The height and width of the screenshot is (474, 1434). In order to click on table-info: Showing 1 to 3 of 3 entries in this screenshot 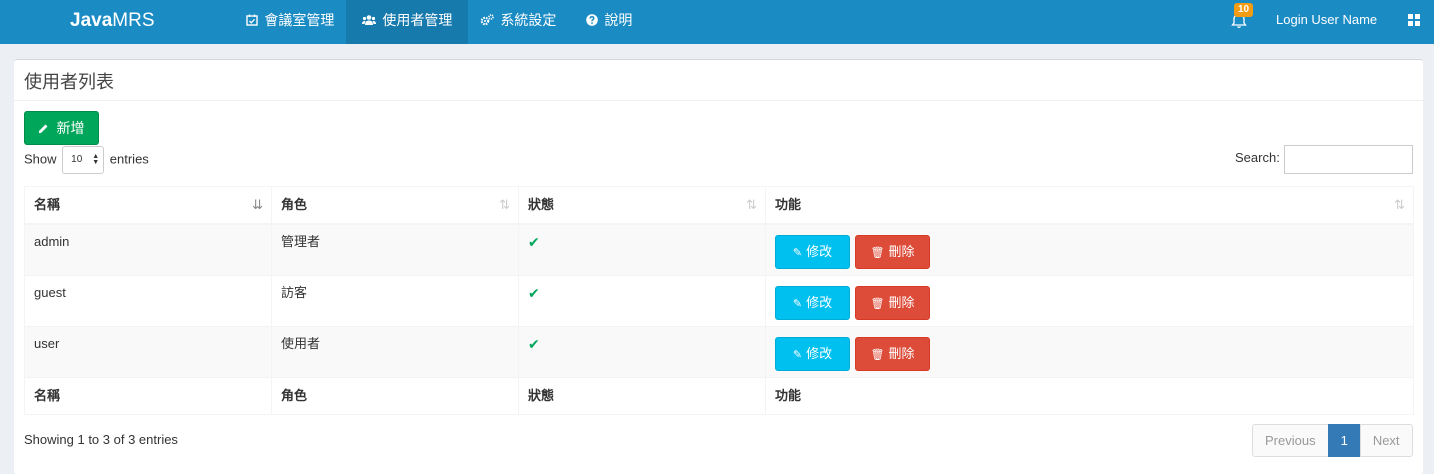, I will do `click(101, 439)`.